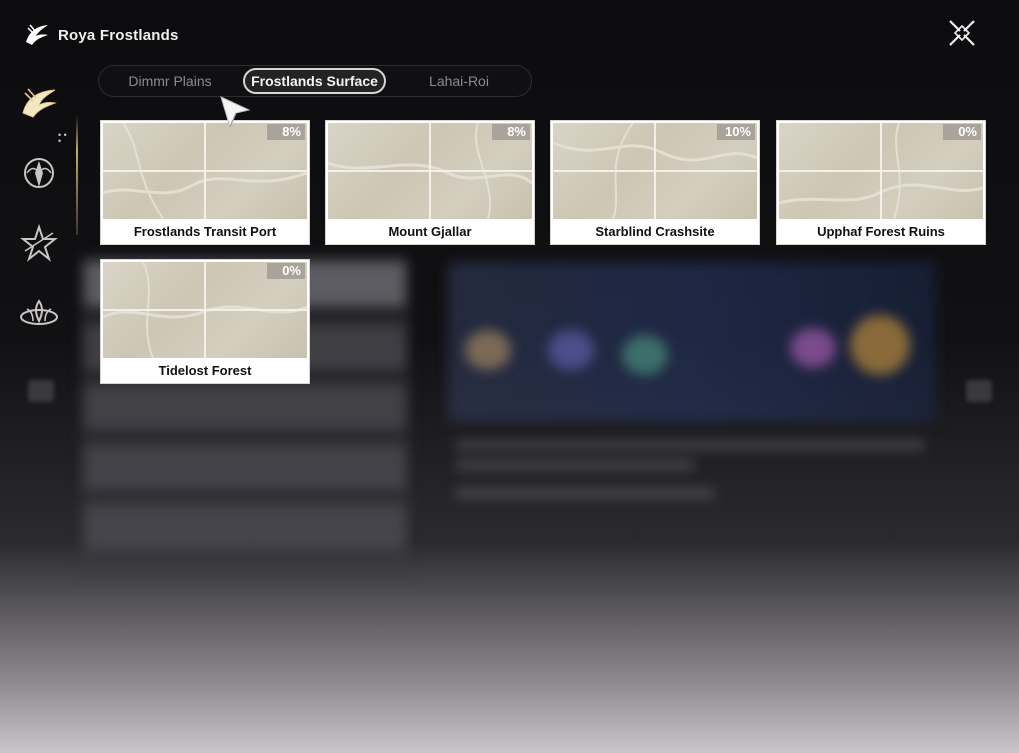  I want to click on rail-item-lotus, so click(39, 313).